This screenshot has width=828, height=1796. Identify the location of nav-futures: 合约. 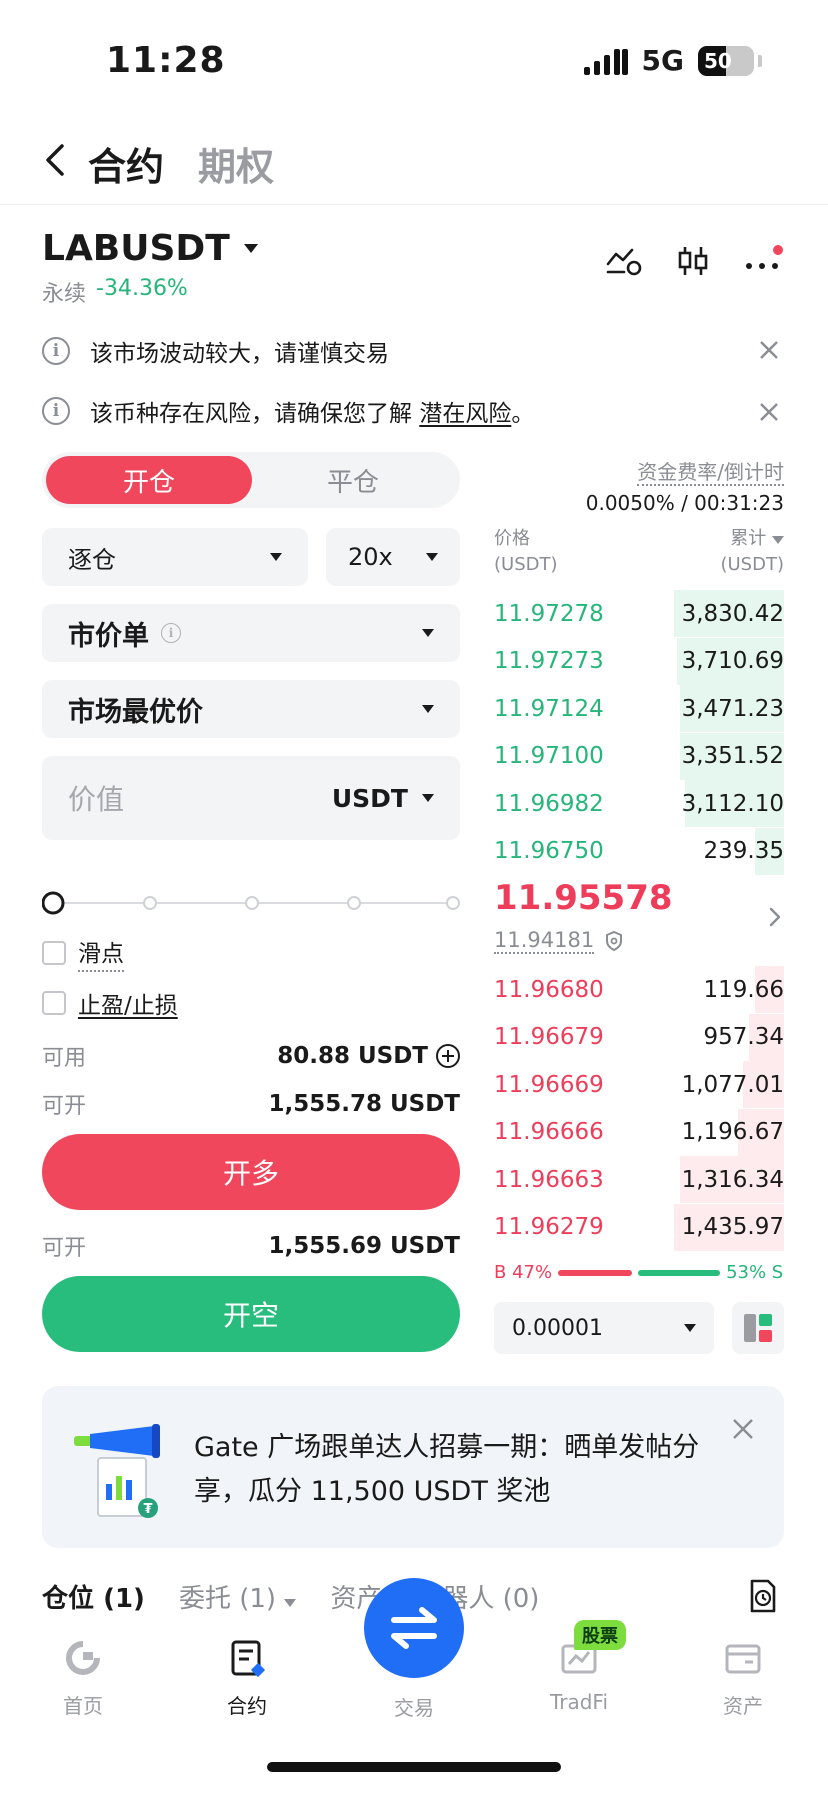
(247, 1678).